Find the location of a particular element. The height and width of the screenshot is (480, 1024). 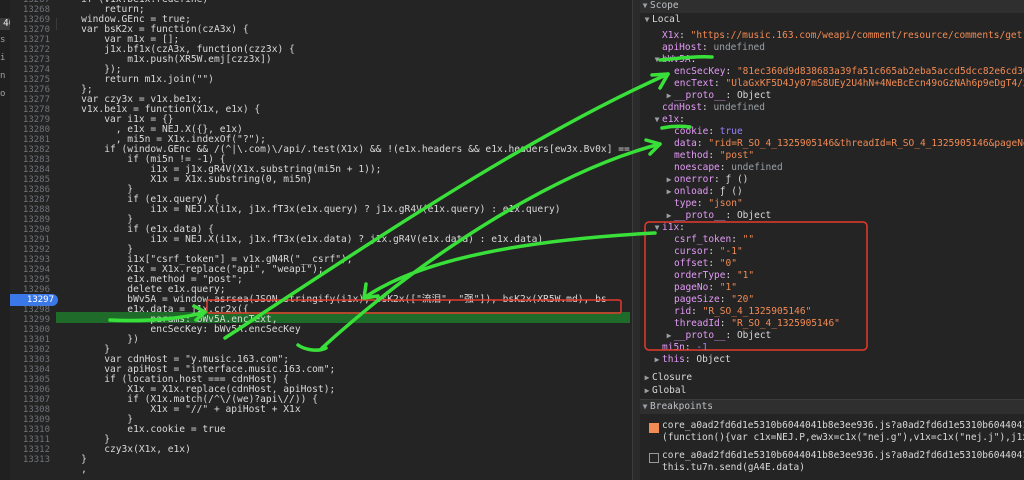

scope-variable-name: this is located at coordinates (673, 359).